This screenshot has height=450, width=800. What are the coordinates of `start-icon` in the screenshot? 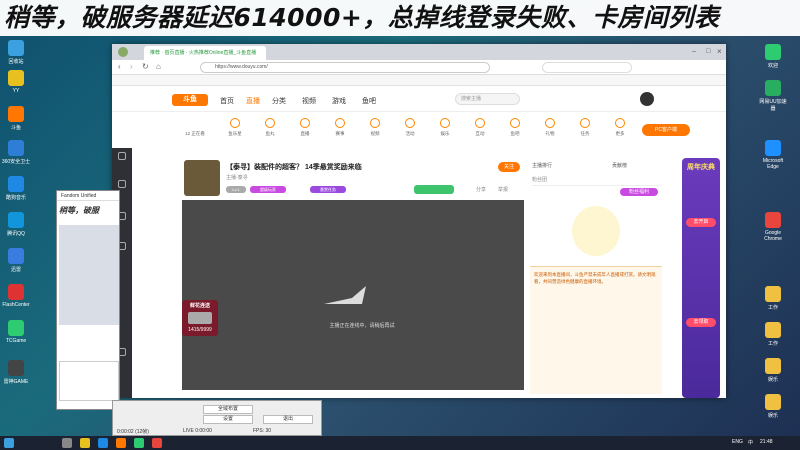 It's located at (9, 443).